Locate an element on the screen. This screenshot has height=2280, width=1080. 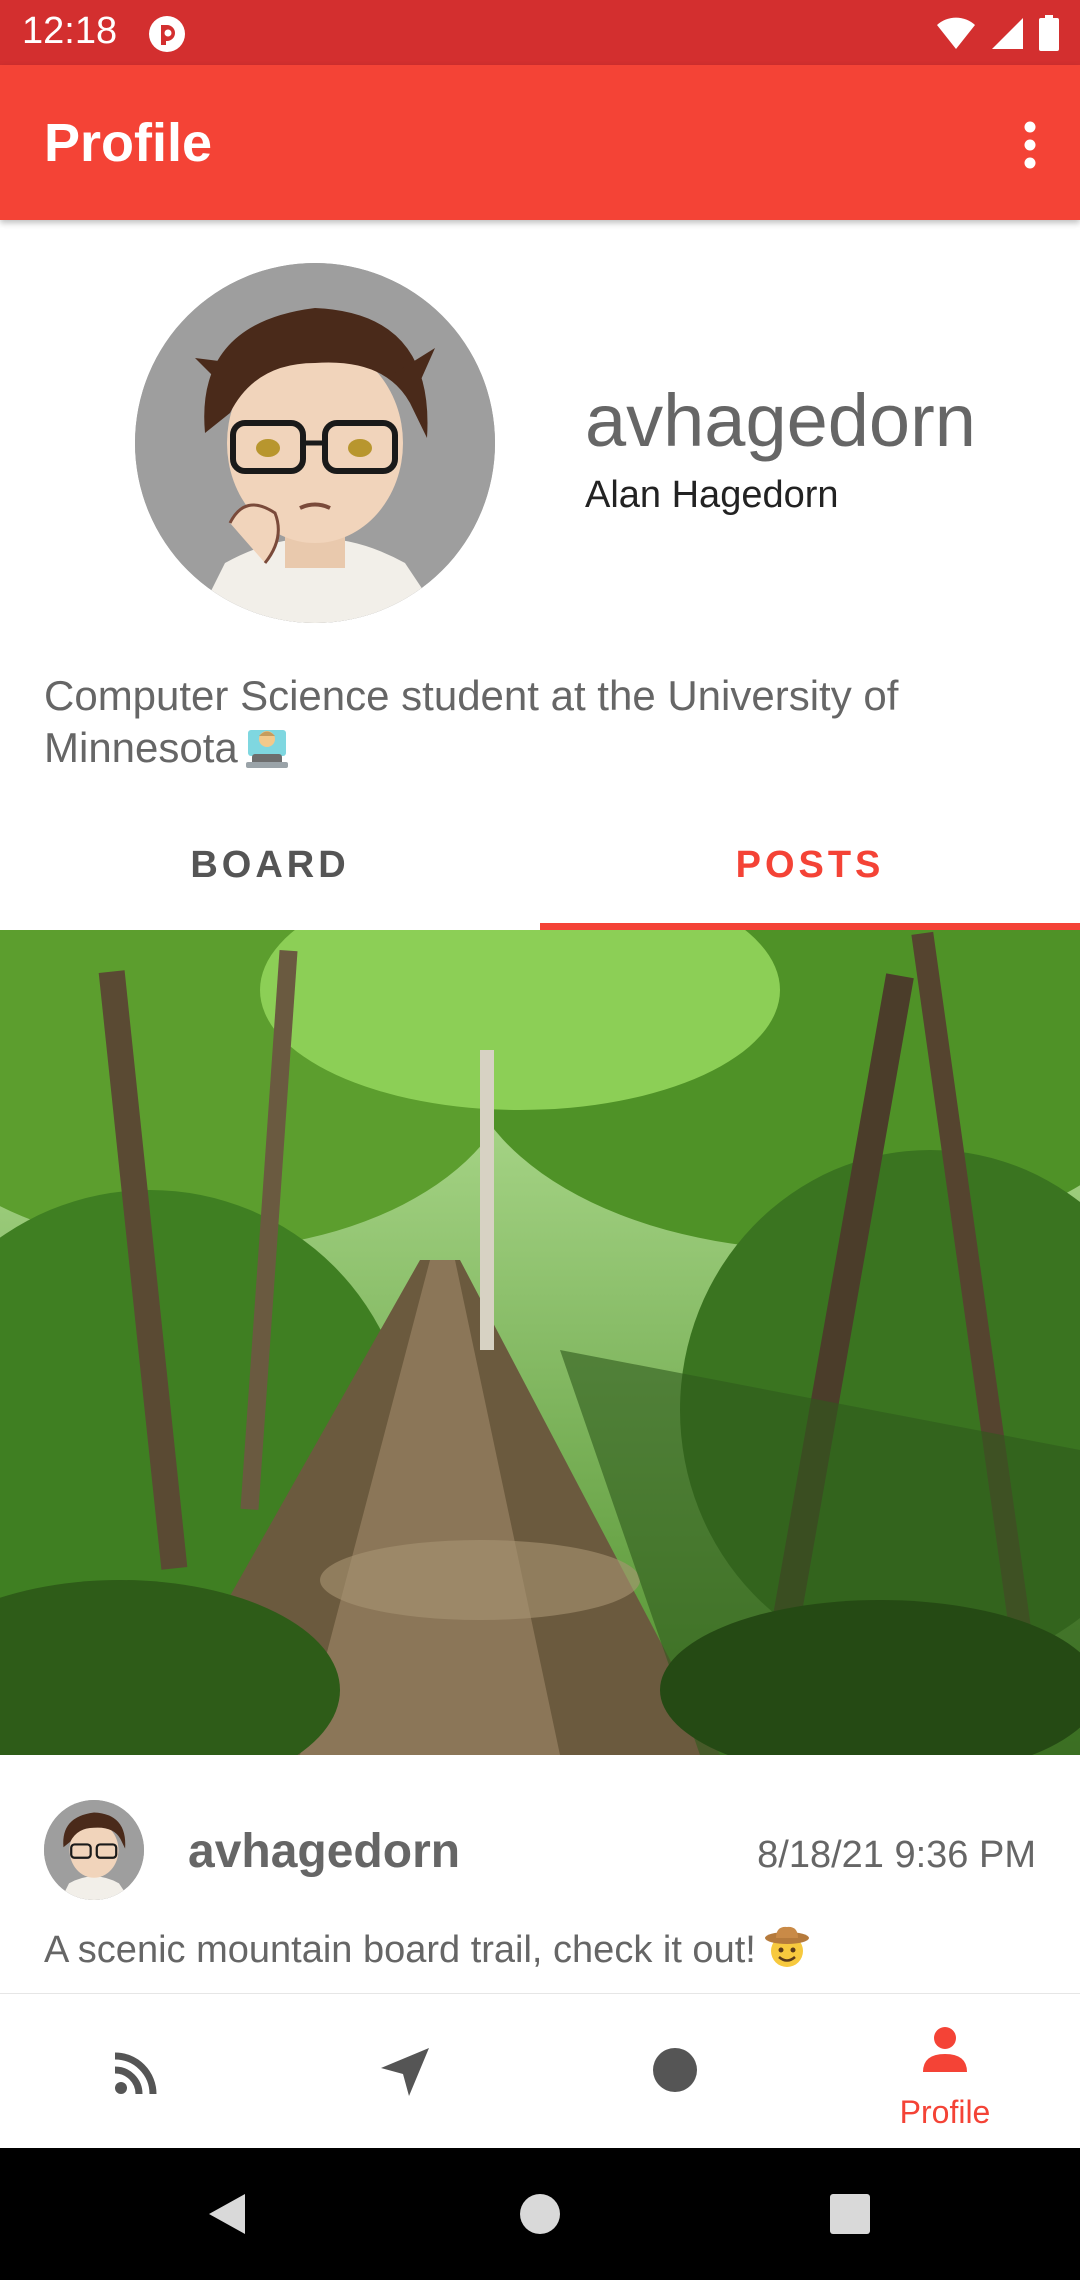
tab-indicator is located at coordinates (810, 926).